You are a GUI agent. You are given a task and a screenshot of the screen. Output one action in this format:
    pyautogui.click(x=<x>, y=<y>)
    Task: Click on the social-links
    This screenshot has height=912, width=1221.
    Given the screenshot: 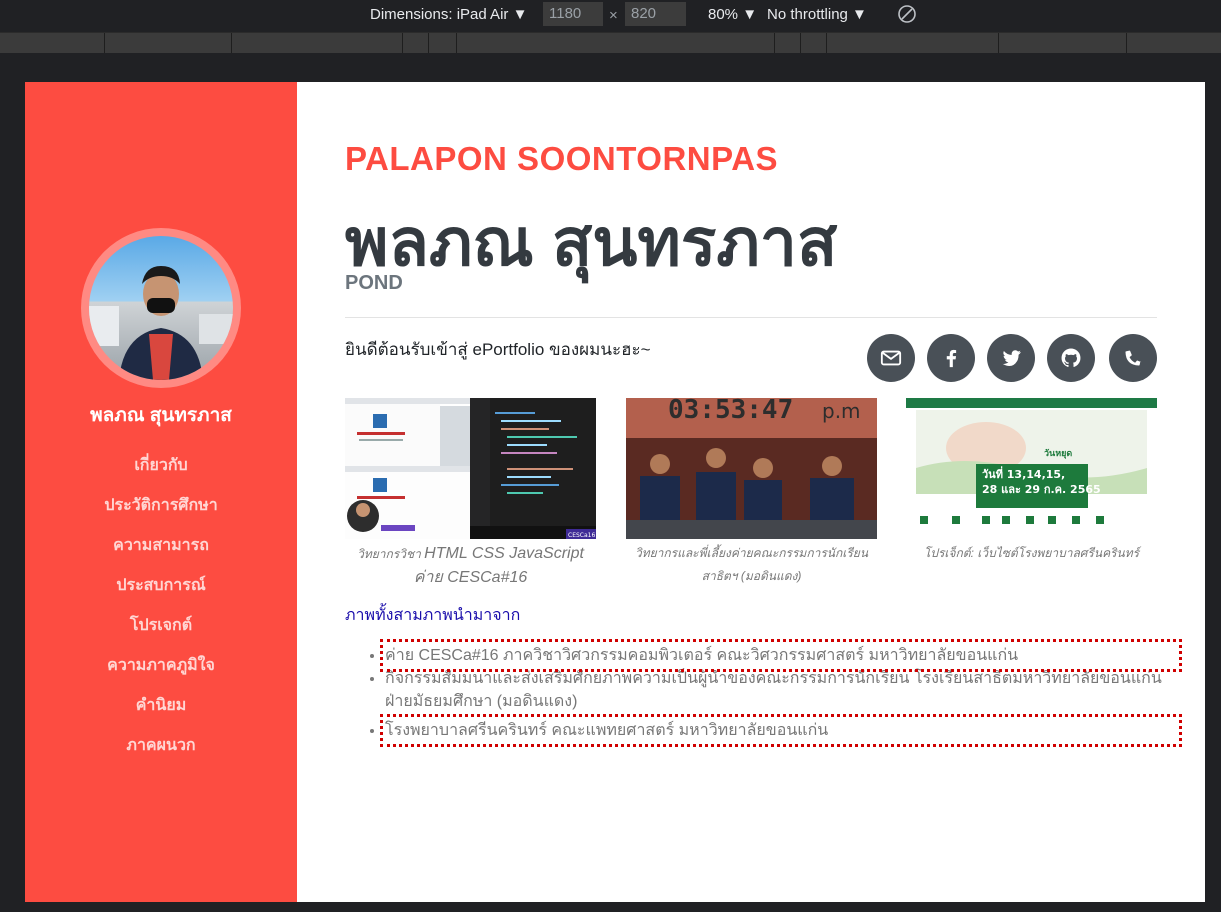 What is the action you would take?
    pyautogui.click(x=1012, y=358)
    